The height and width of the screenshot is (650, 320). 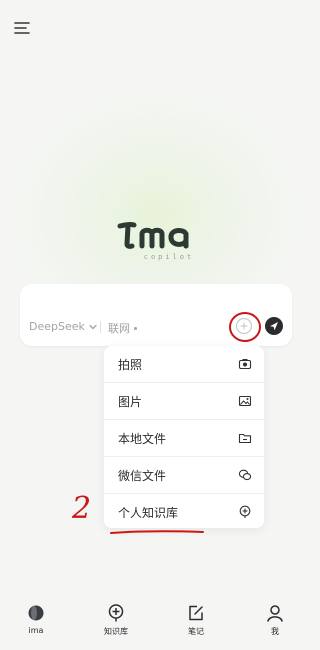 What do you see at coordinates (93, 326) in the screenshot?
I see `chevron-down-icon` at bounding box center [93, 326].